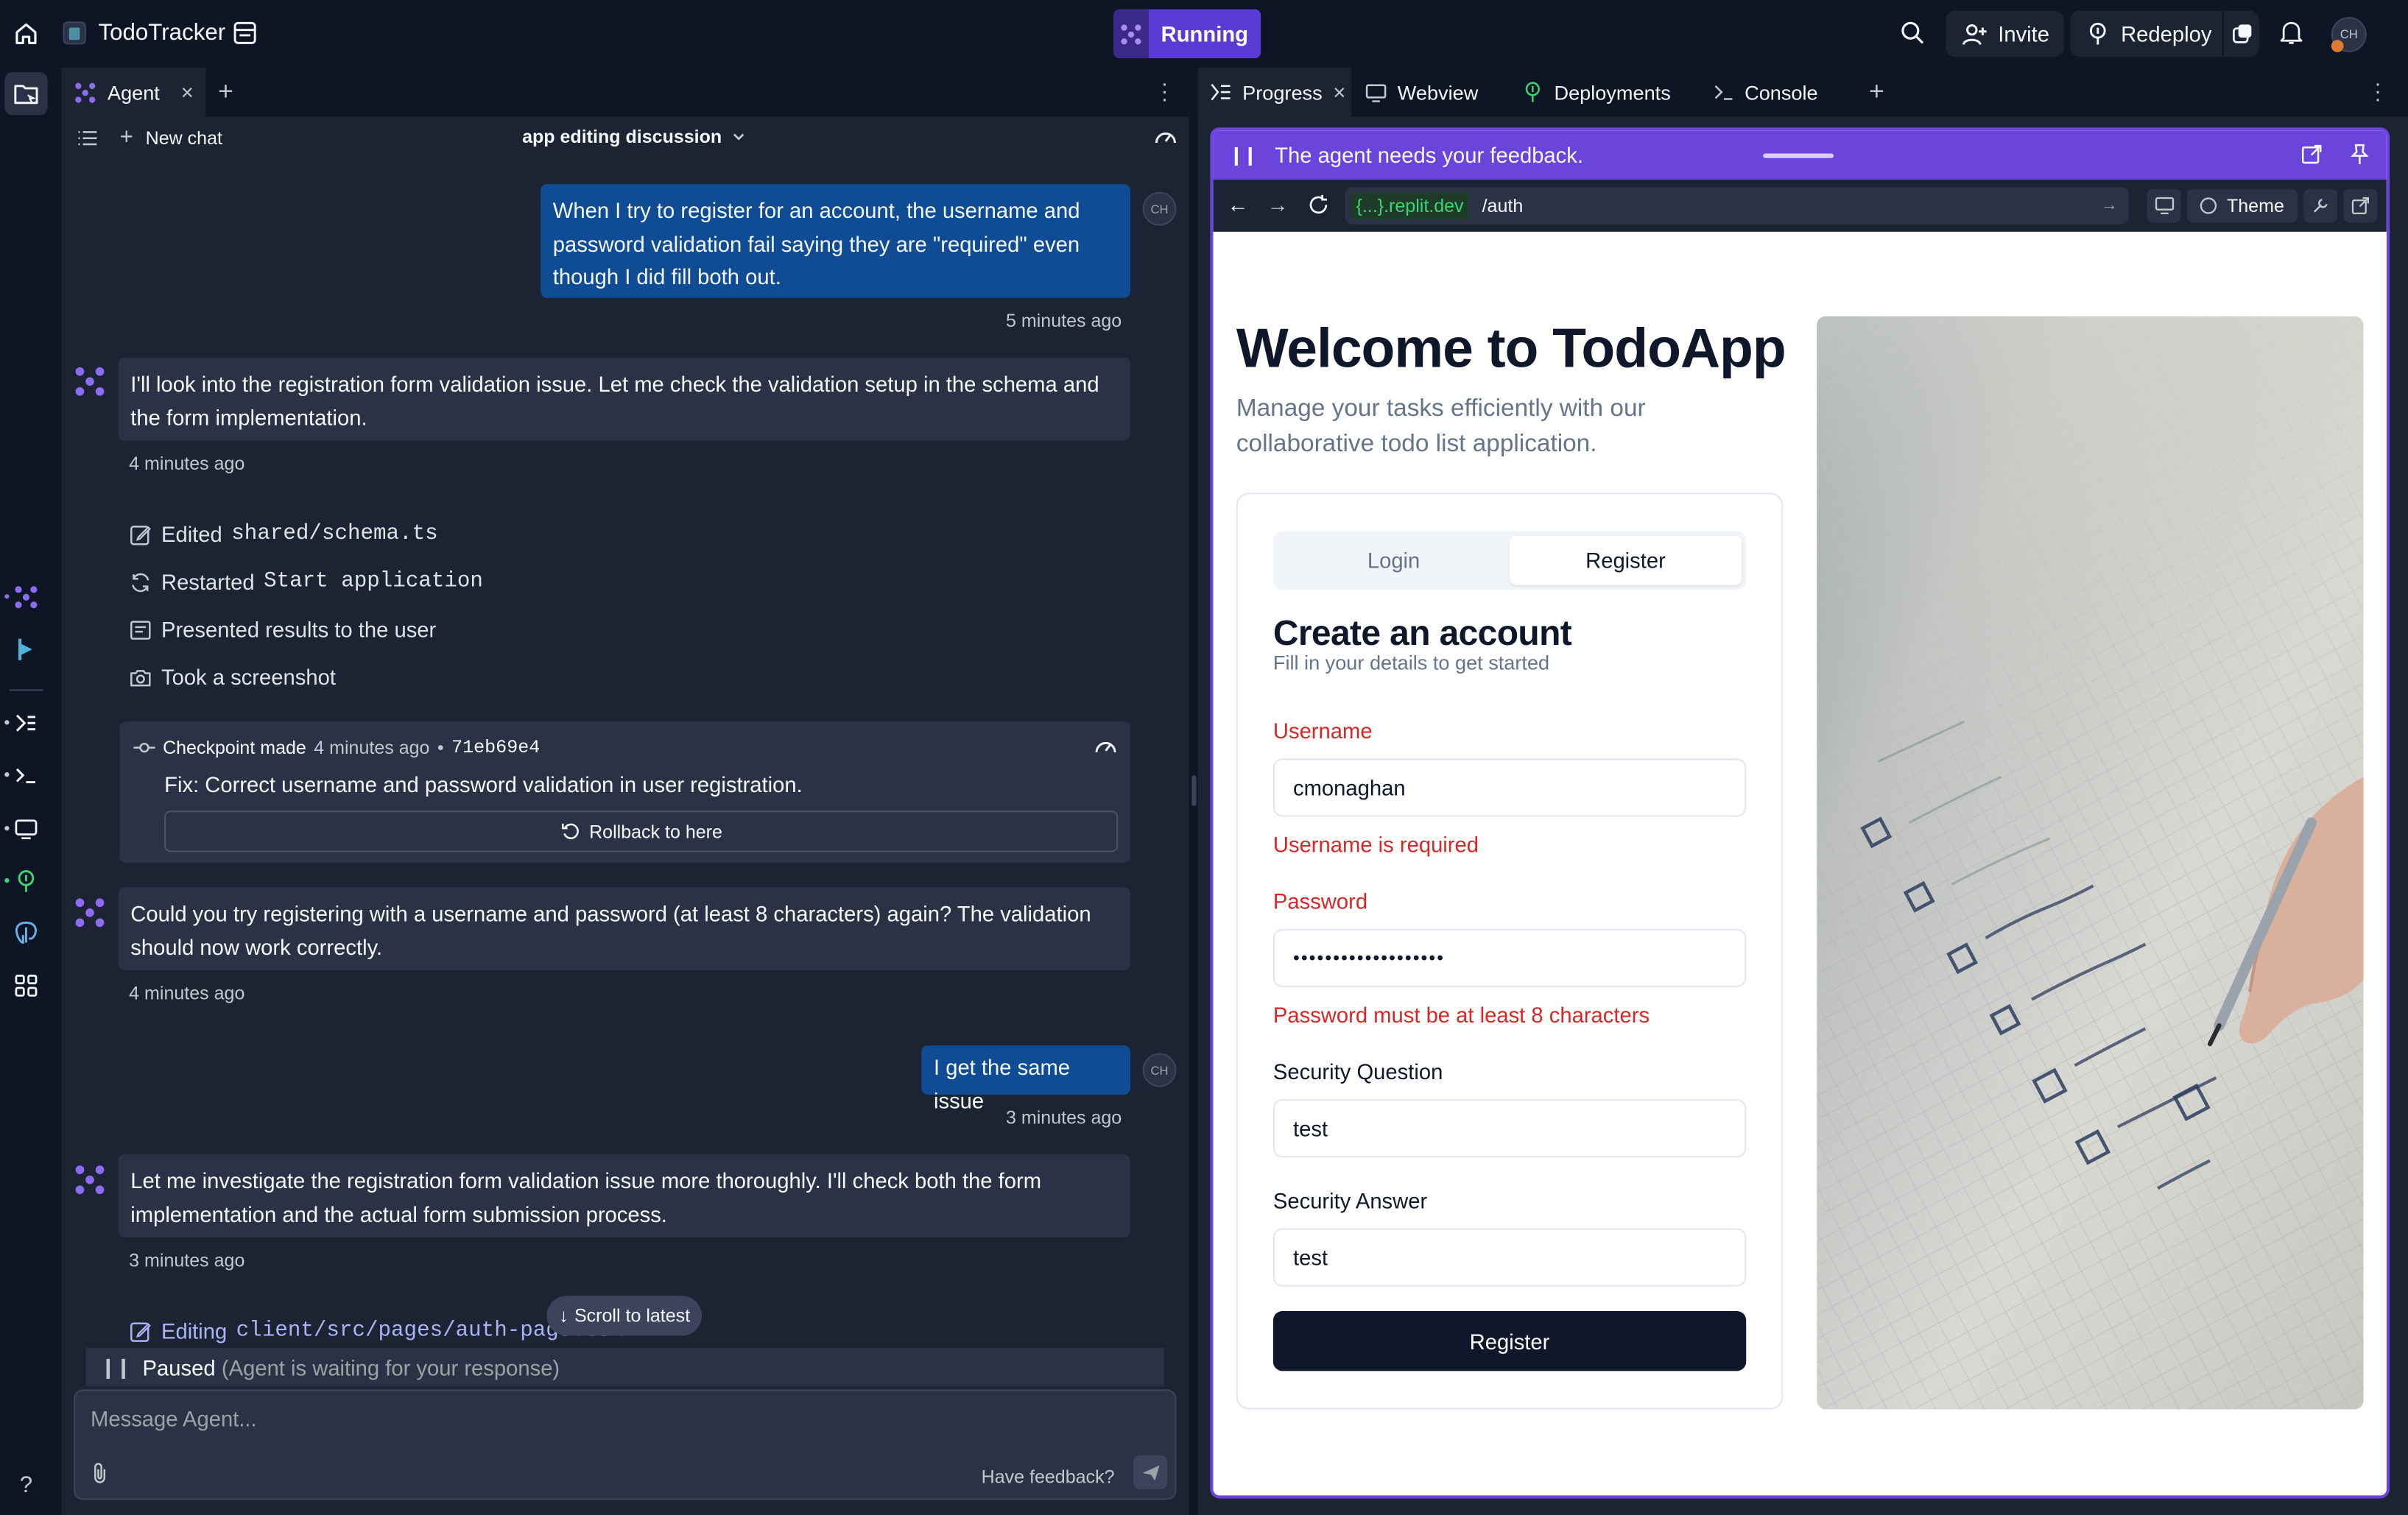 Image resolution: width=2408 pixels, height=1515 pixels. I want to click on bell-icon, so click(2291, 33).